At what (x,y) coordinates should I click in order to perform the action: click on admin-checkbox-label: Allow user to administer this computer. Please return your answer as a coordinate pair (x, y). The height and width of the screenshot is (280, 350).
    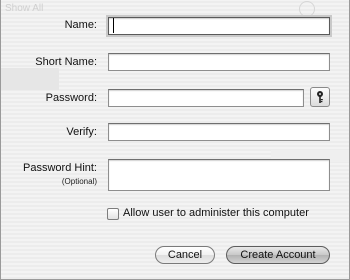
    Looking at the image, I should click on (216, 213).